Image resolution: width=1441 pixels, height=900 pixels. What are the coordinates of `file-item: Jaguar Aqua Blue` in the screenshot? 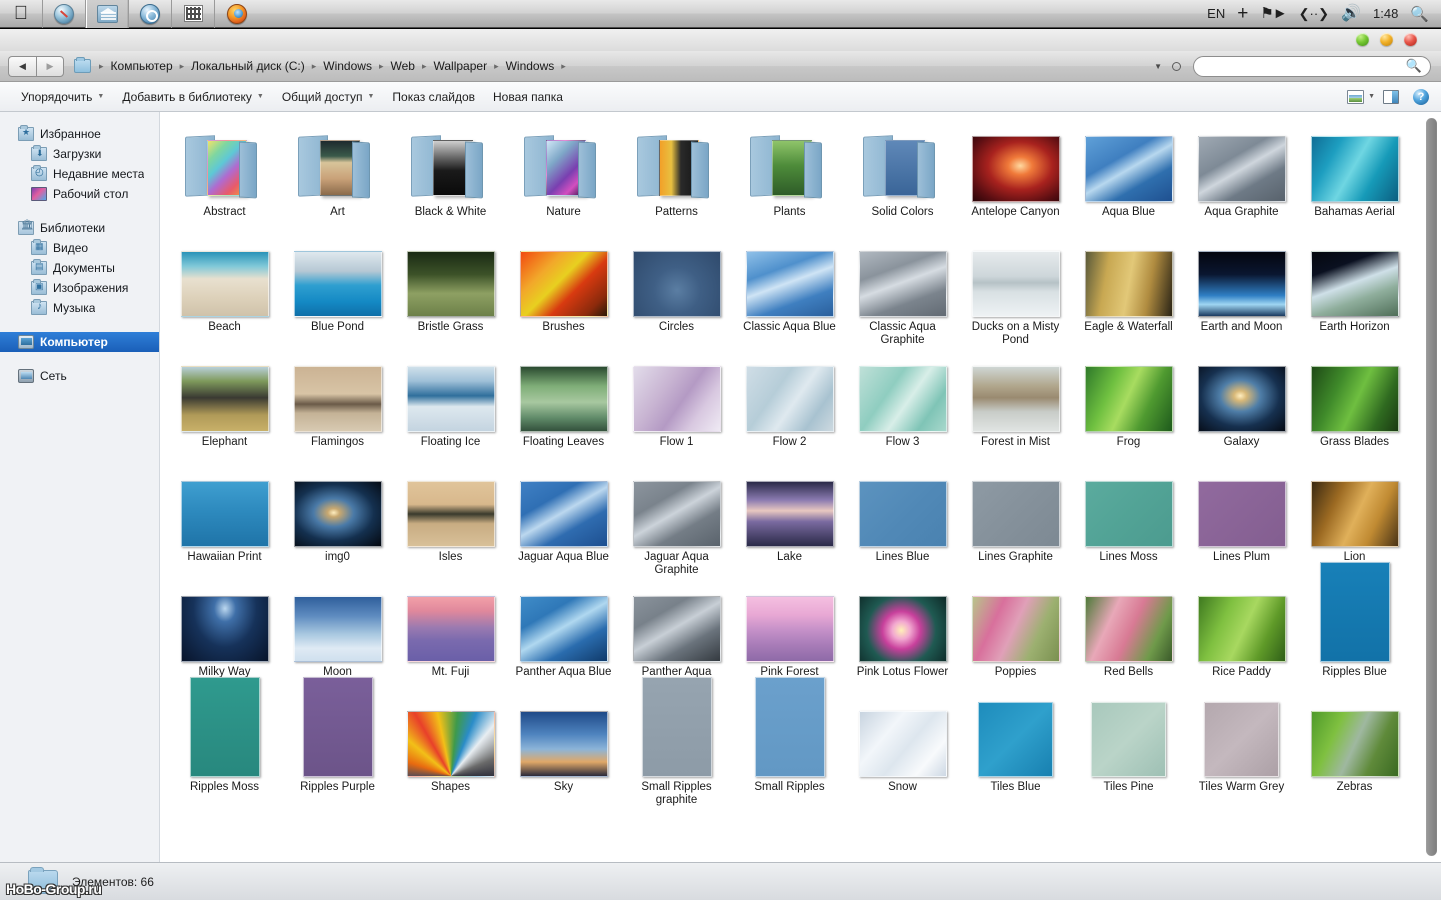 It's located at (563, 522).